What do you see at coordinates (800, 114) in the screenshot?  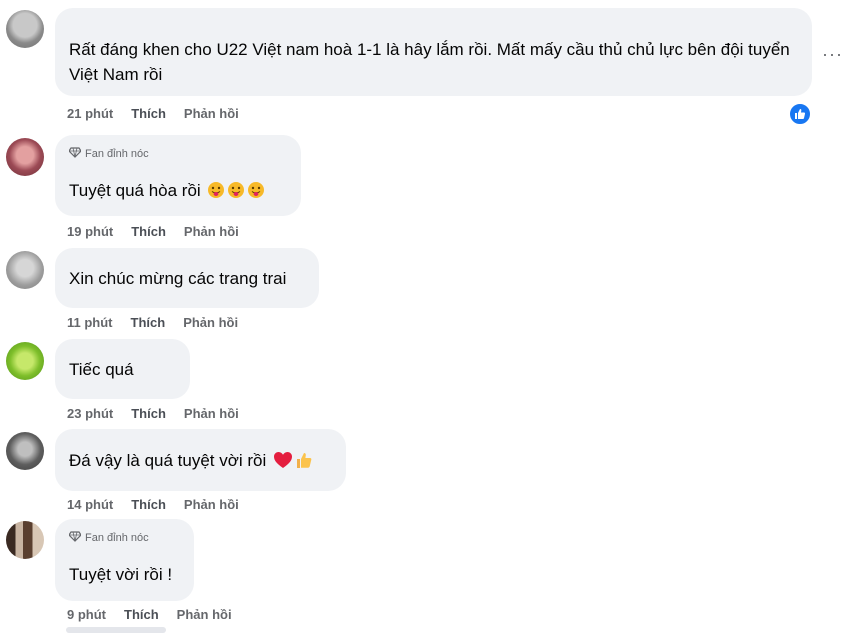 I see `like-reaction-icon` at bounding box center [800, 114].